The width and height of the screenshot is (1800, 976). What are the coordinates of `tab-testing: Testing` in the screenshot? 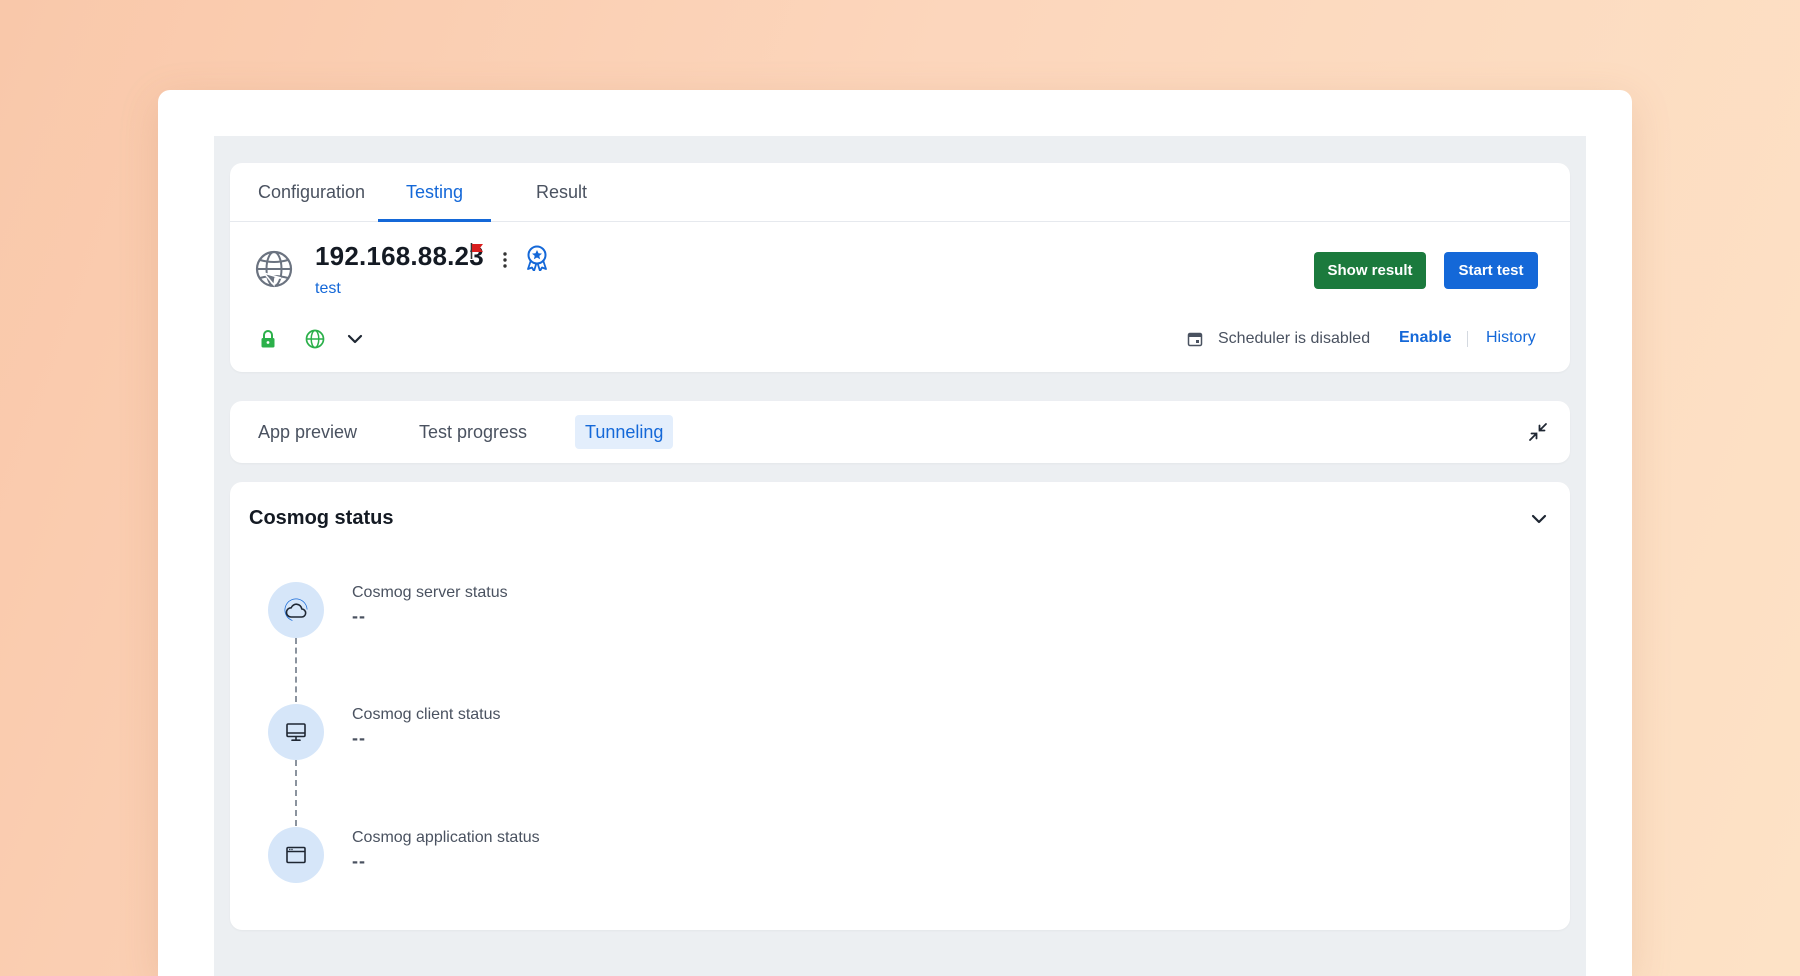 It's located at (435, 192).